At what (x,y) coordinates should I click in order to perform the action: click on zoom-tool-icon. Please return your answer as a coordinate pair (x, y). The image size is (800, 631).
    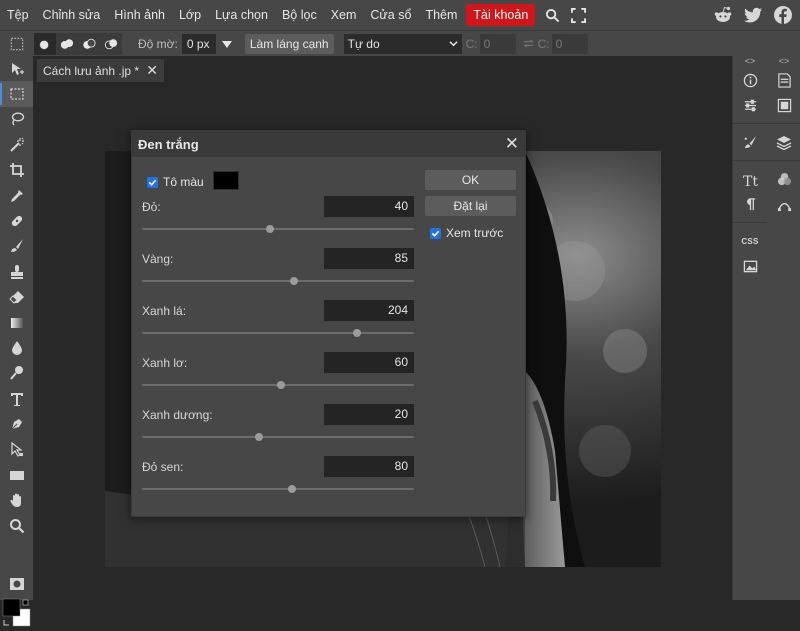
    Looking at the image, I should click on (16, 525).